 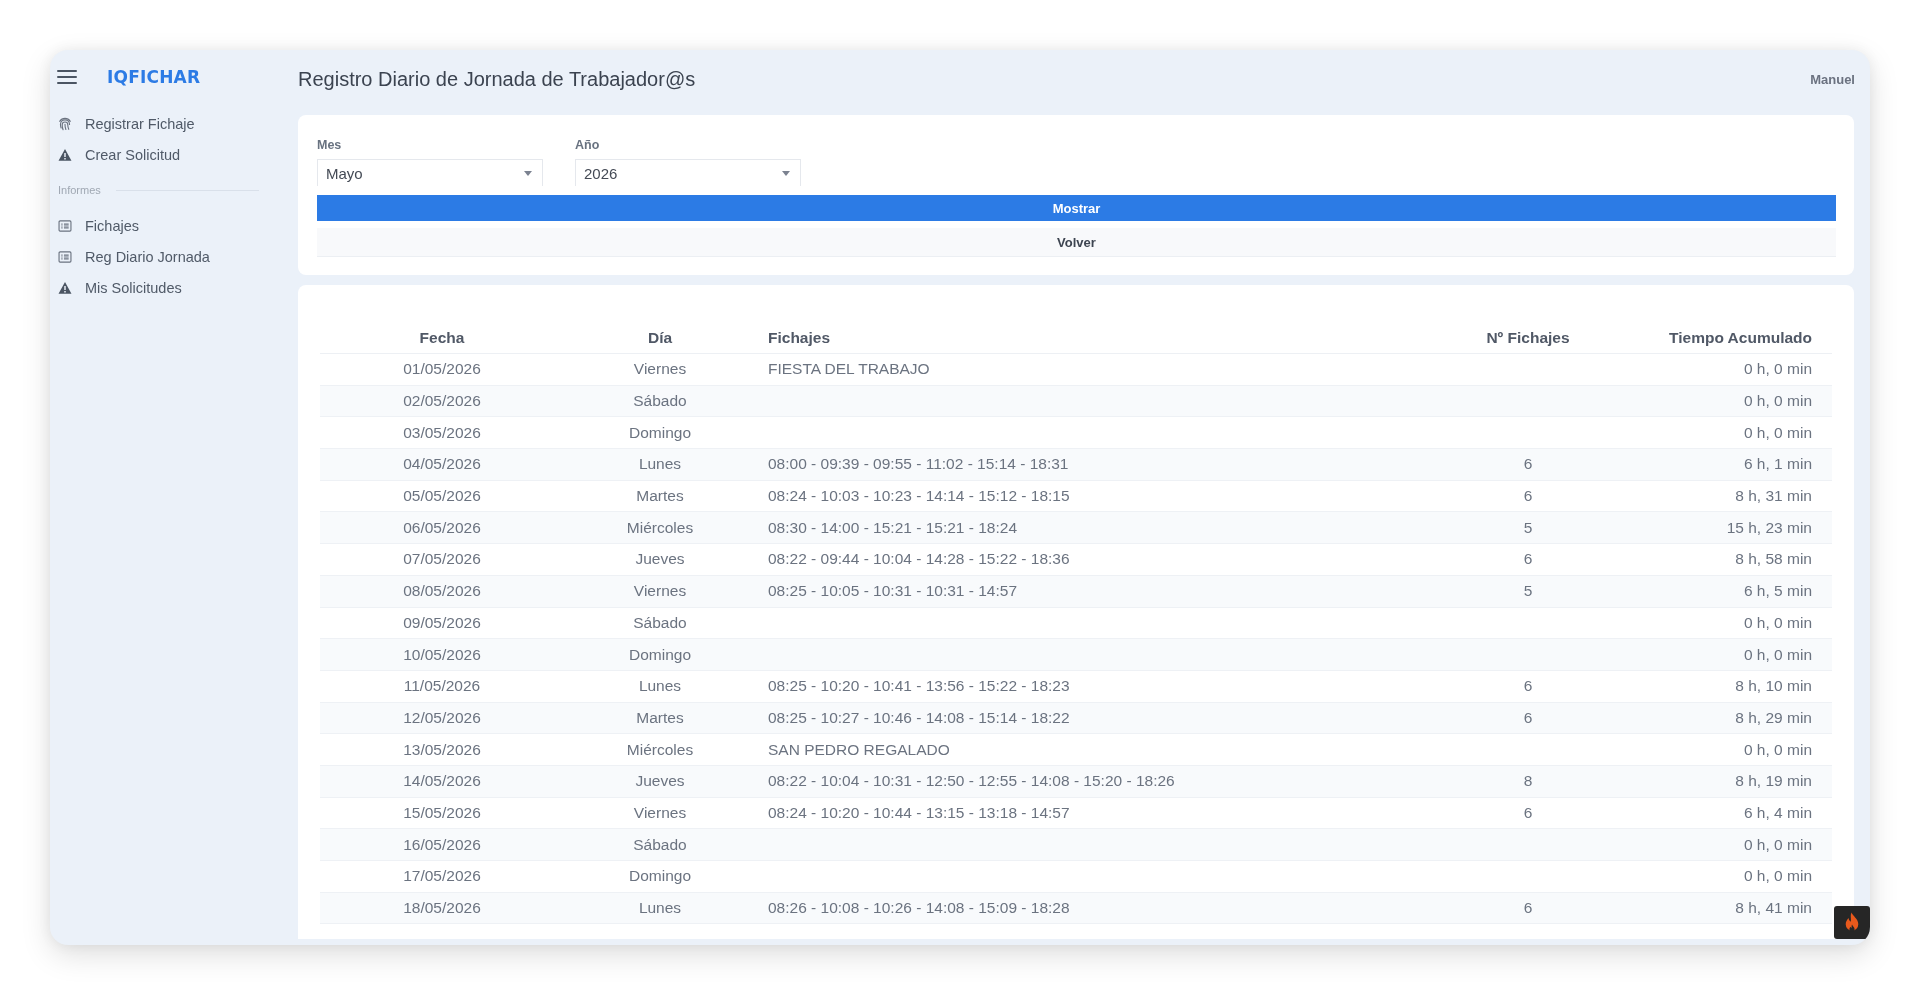 I want to click on month-select: Mayo, so click(x=430, y=172).